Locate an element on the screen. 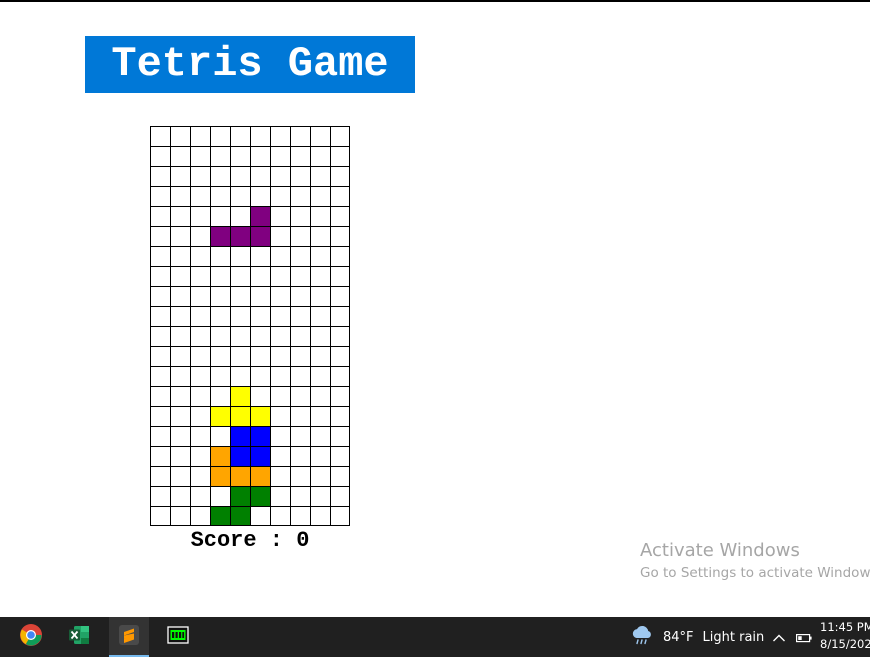  taskbar-app-chip is located at coordinates (178, 637).